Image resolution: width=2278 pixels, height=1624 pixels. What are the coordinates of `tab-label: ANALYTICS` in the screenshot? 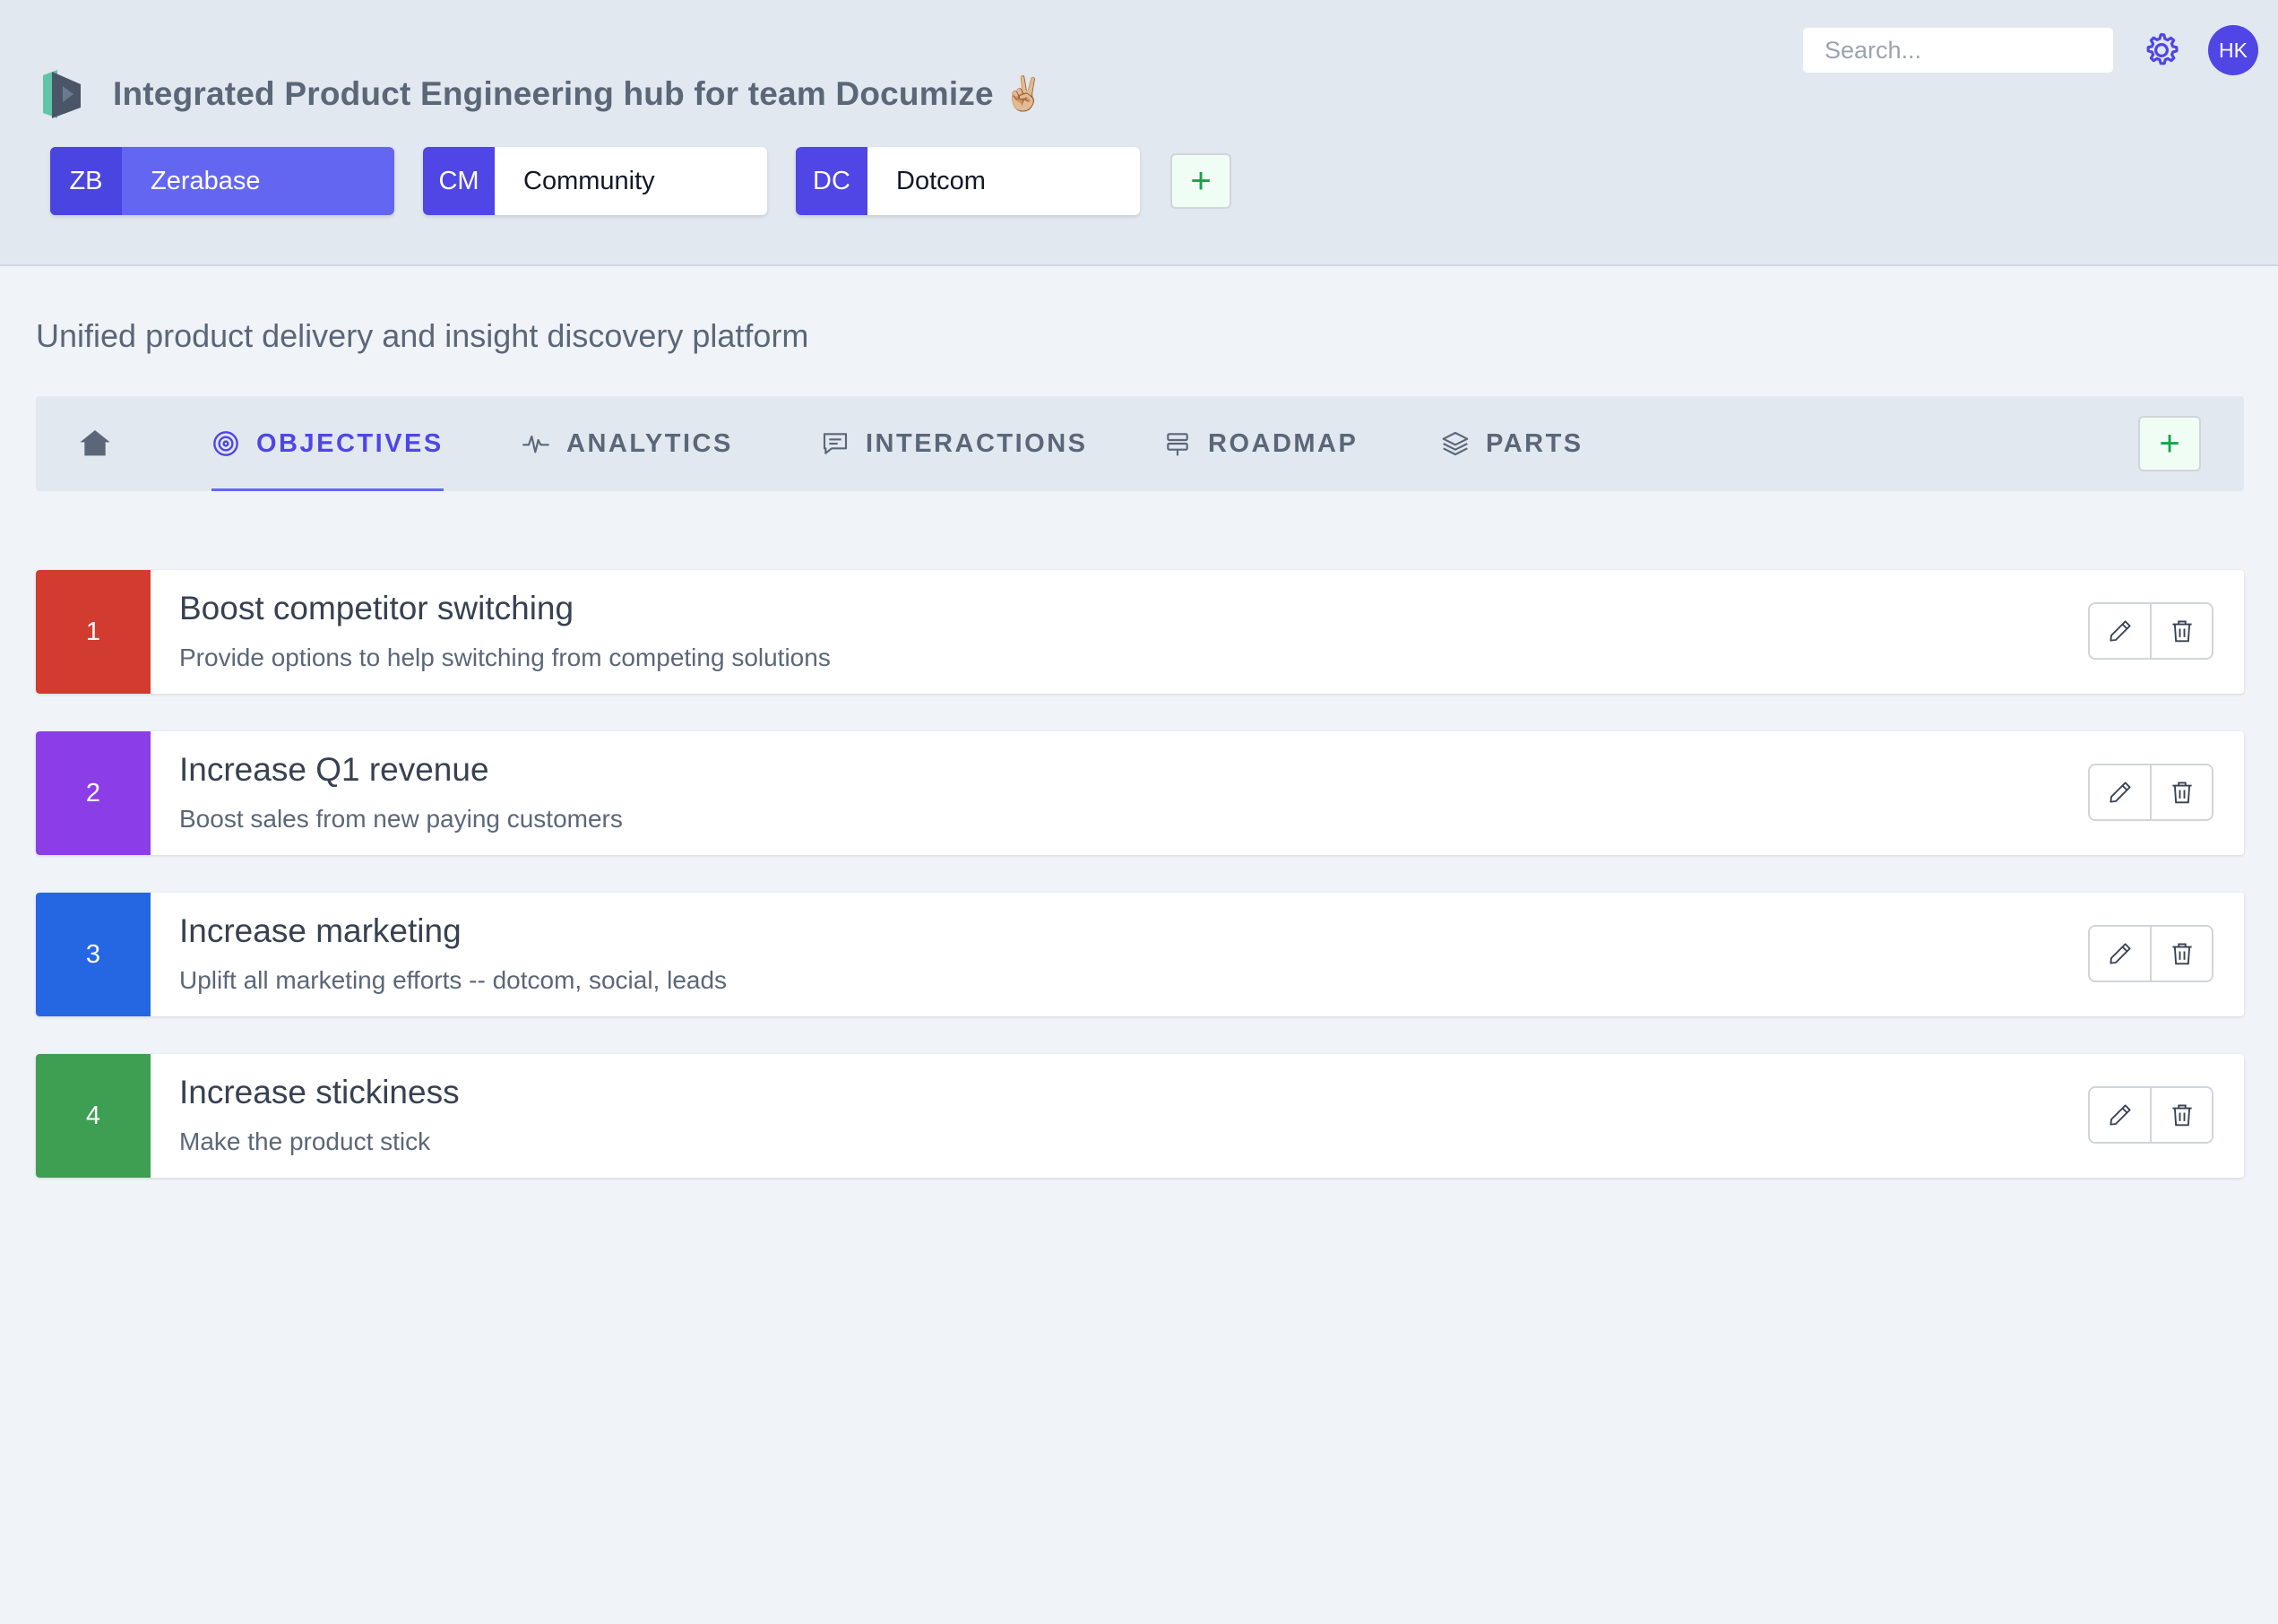 It's located at (649, 443).